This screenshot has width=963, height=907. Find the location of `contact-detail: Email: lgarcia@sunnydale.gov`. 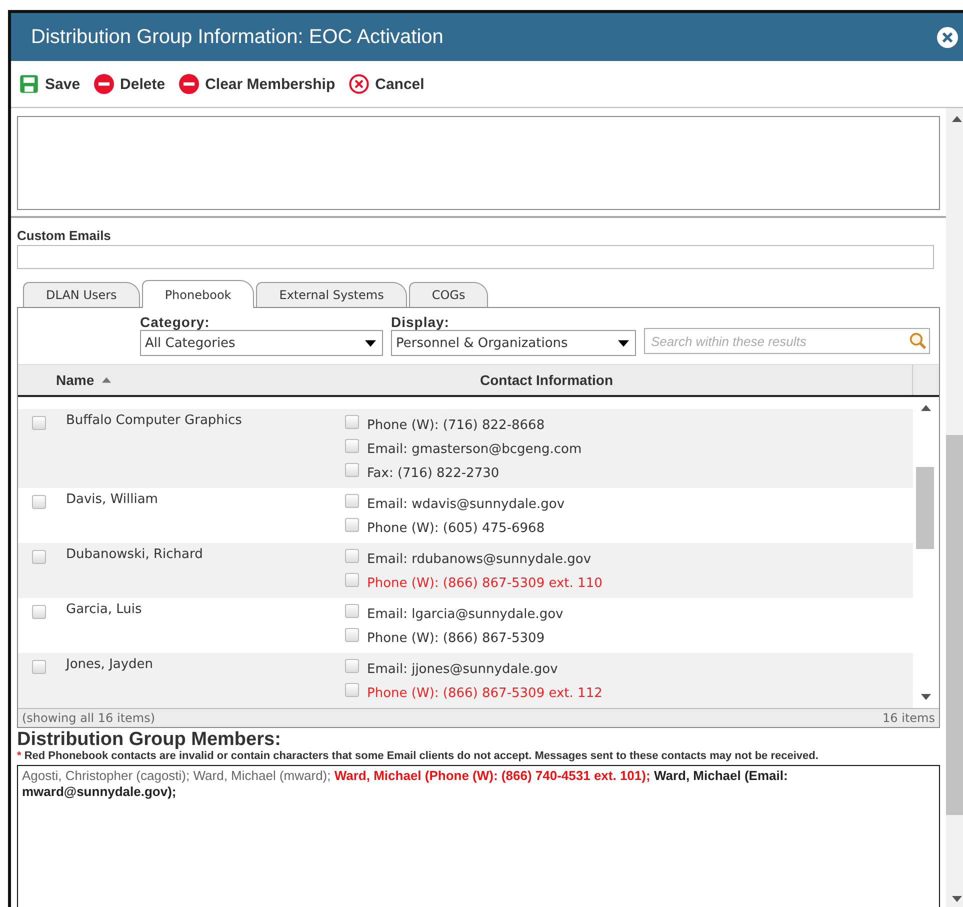

contact-detail: Email: lgarcia@sunnydale.gov is located at coordinates (465, 614).